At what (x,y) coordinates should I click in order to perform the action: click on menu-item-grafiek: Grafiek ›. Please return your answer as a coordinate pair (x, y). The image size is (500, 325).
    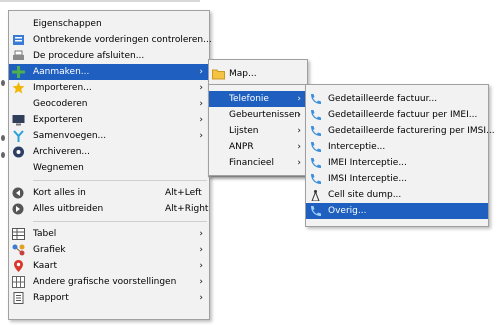
    Looking at the image, I should click on (109, 250).